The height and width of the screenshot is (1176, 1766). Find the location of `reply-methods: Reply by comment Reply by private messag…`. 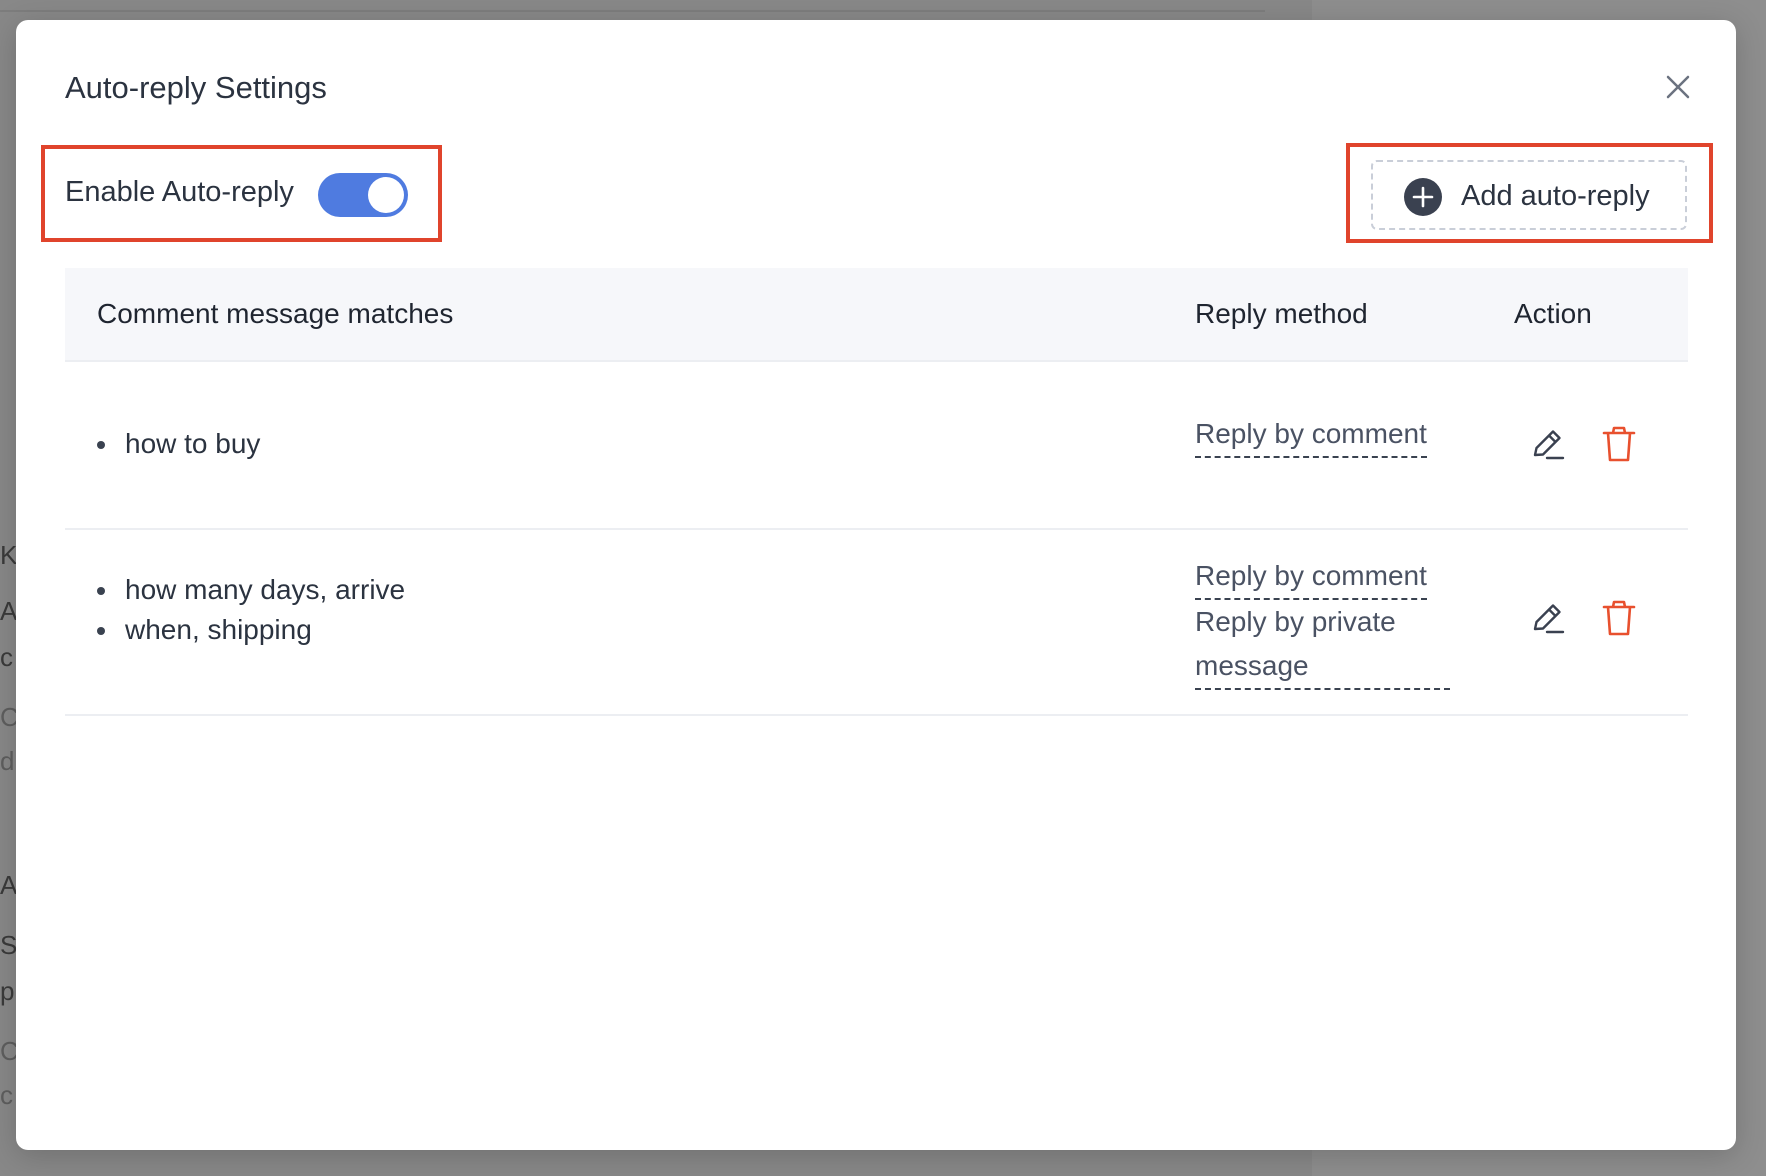

reply-methods: Reply by comment Reply by private messag… is located at coordinates (1322, 622).